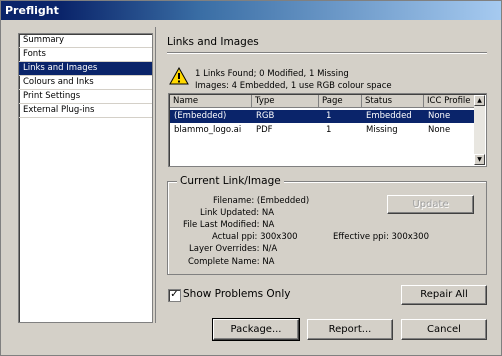 The image size is (502, 356). What do you see at coordinates (85, 69) in the screenshot?
I see `sidebar-item-links-and-images: Links and Images` at bounding box center [85, 69].